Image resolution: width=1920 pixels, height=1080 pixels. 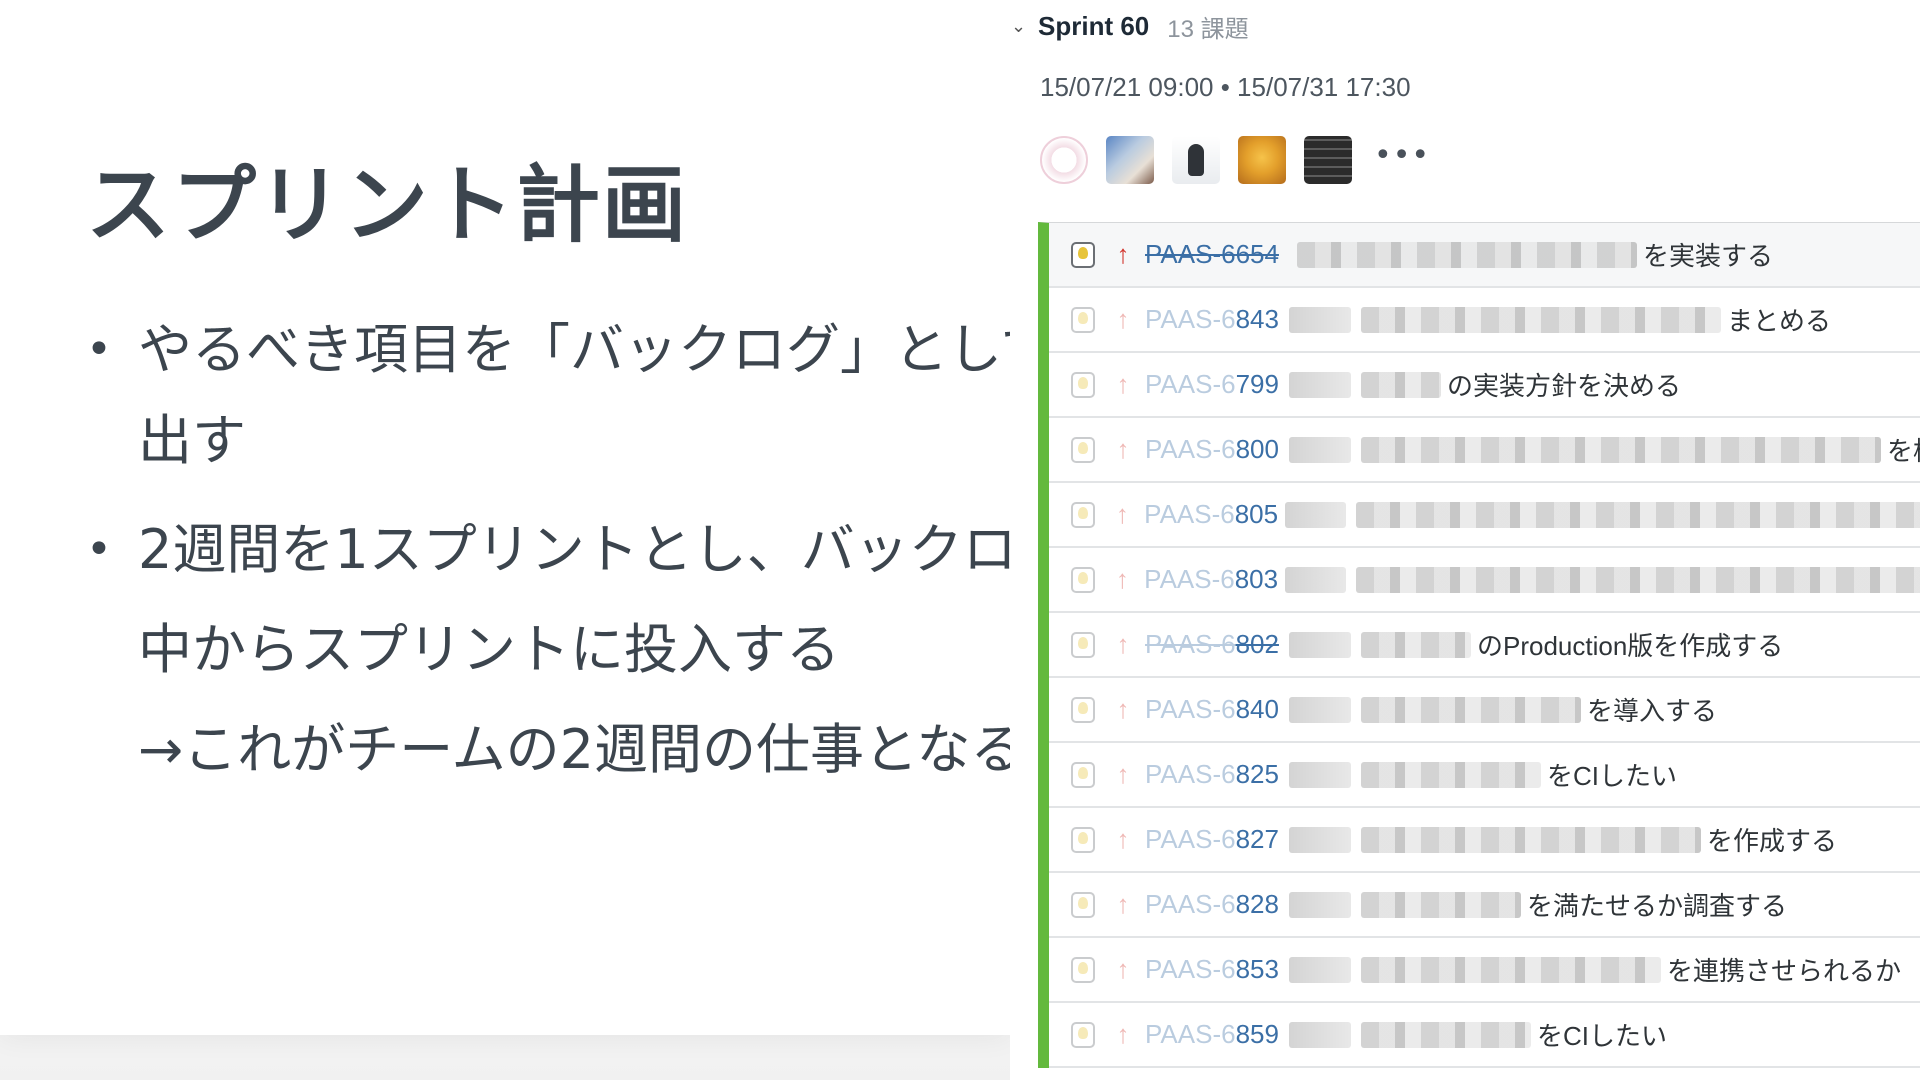 What do you see at coordinates (1257, 254) in the screenshot?
I see `issue-key-number: 654` at bounding box center [1257, 254].